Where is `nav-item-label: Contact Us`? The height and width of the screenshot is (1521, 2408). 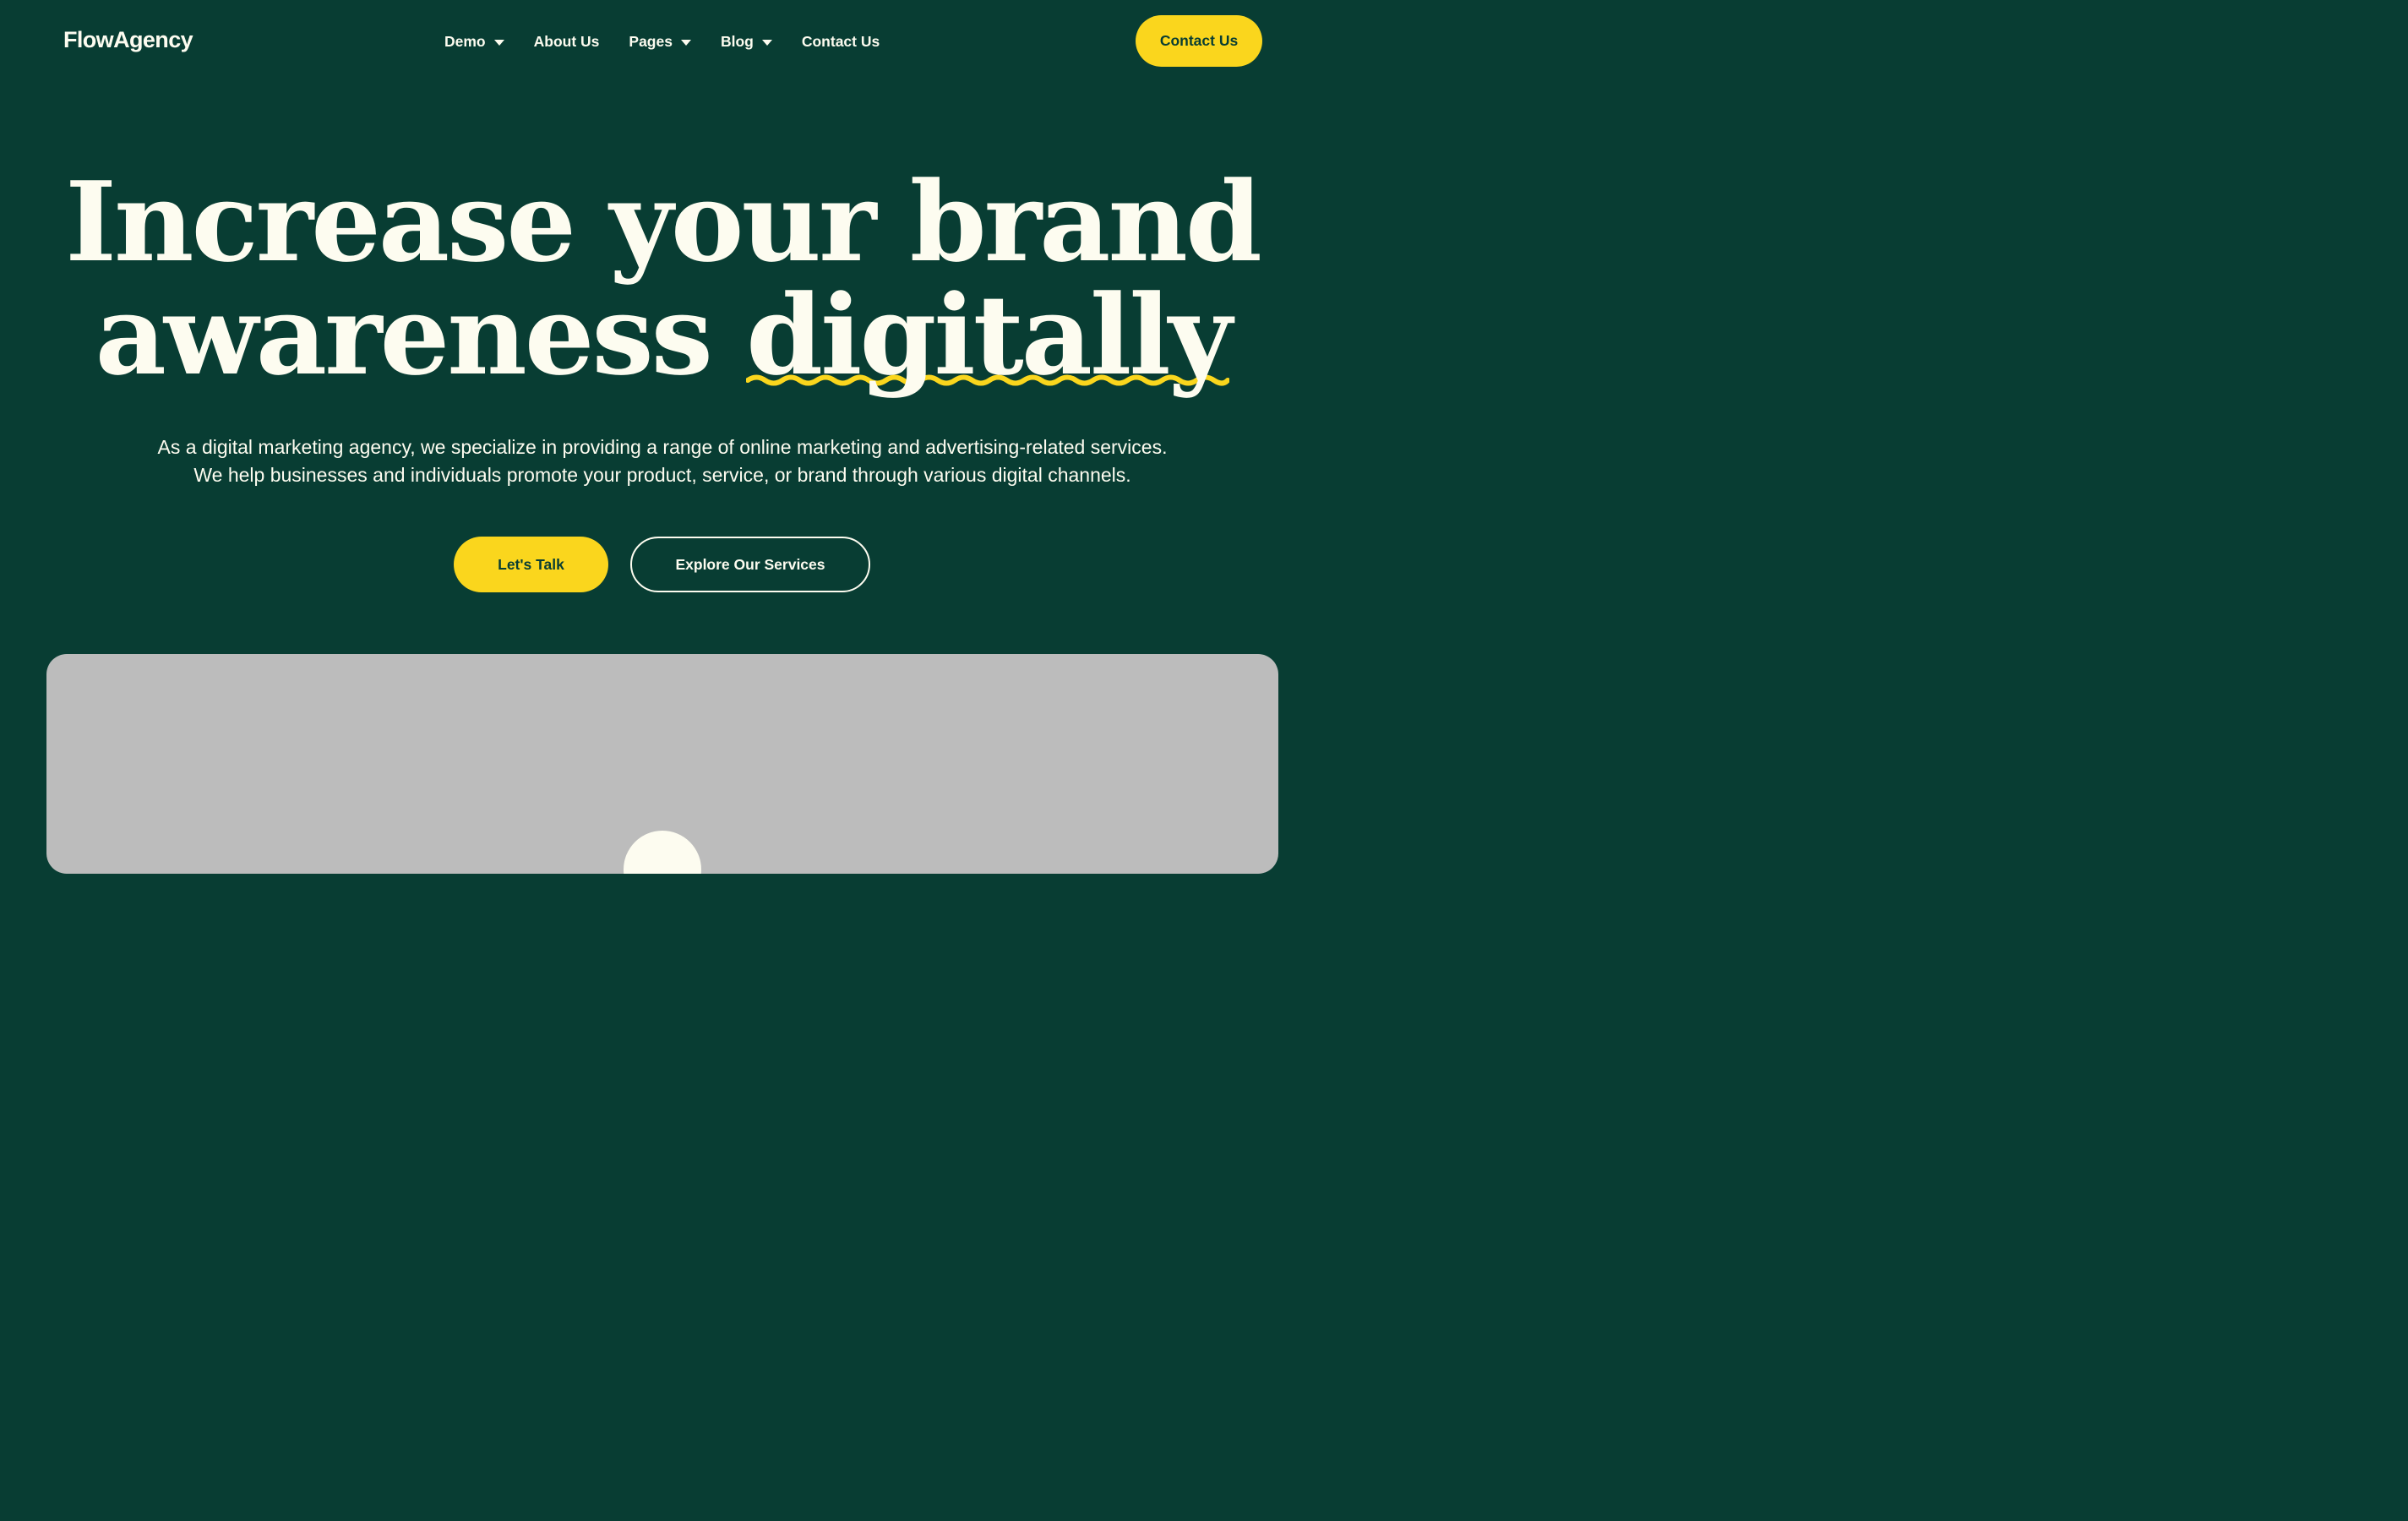 nav-item-label: Contact Us is located at coordinates (840, 41).